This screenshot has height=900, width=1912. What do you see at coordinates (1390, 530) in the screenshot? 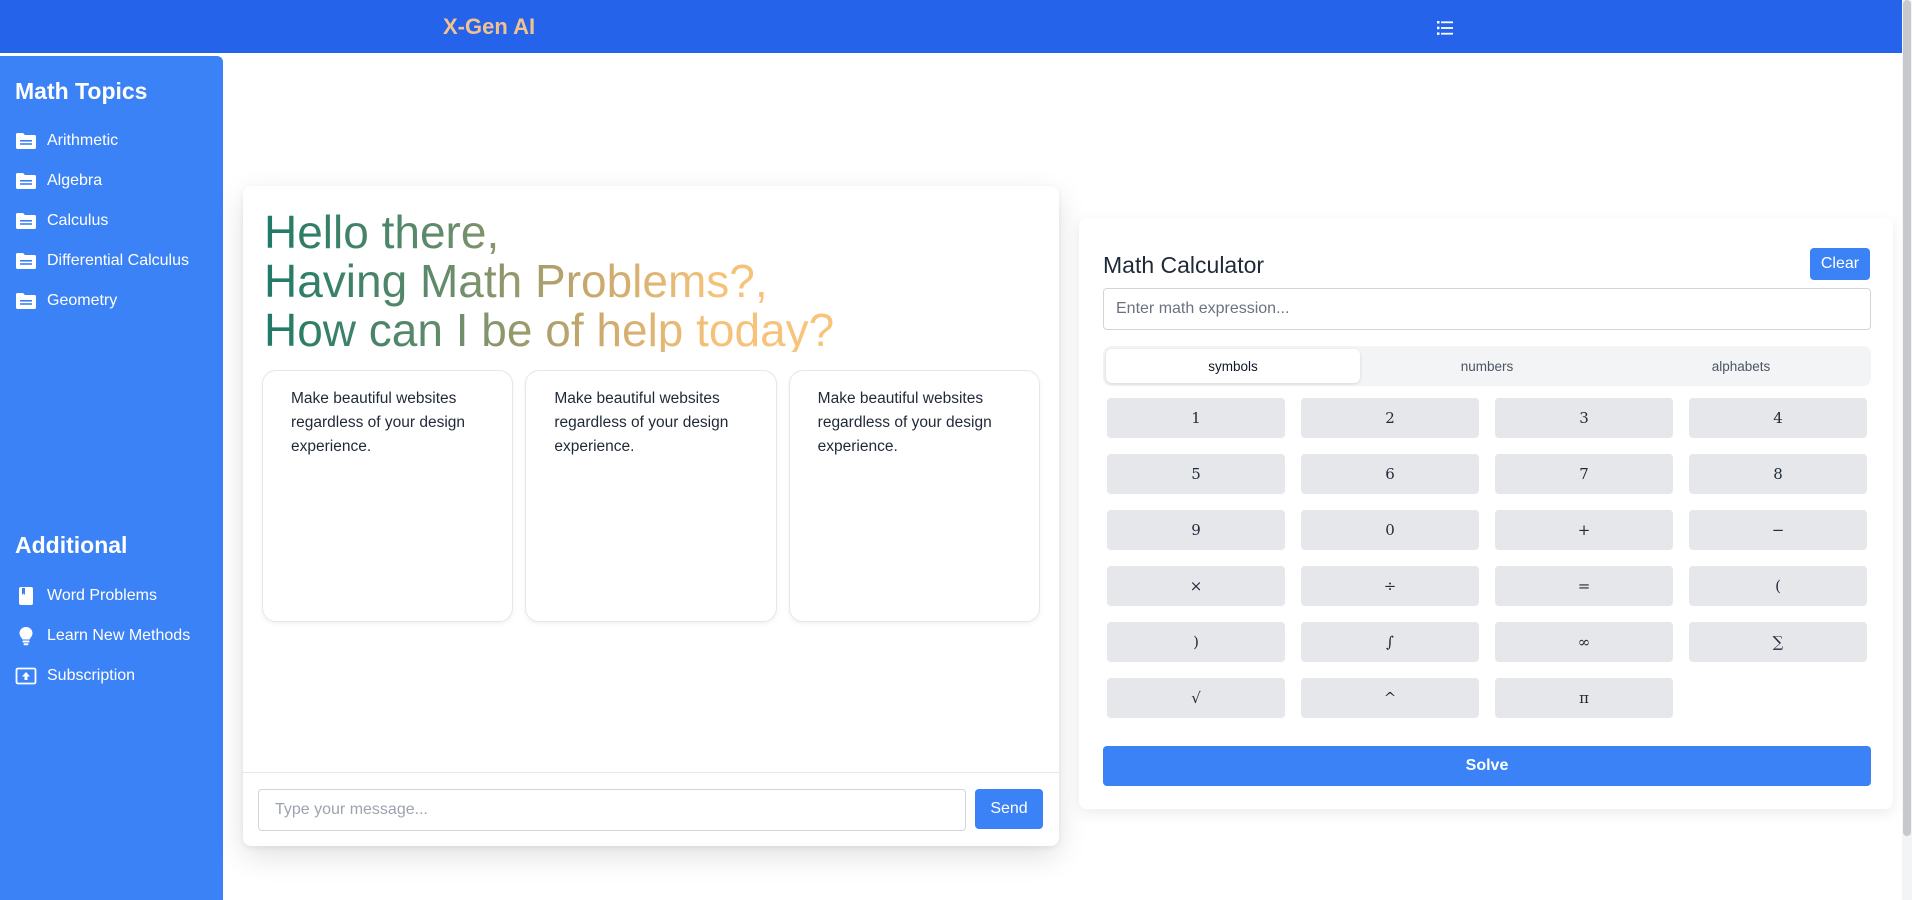
I see `key-0: 0` at bounding box center [1390, 530].